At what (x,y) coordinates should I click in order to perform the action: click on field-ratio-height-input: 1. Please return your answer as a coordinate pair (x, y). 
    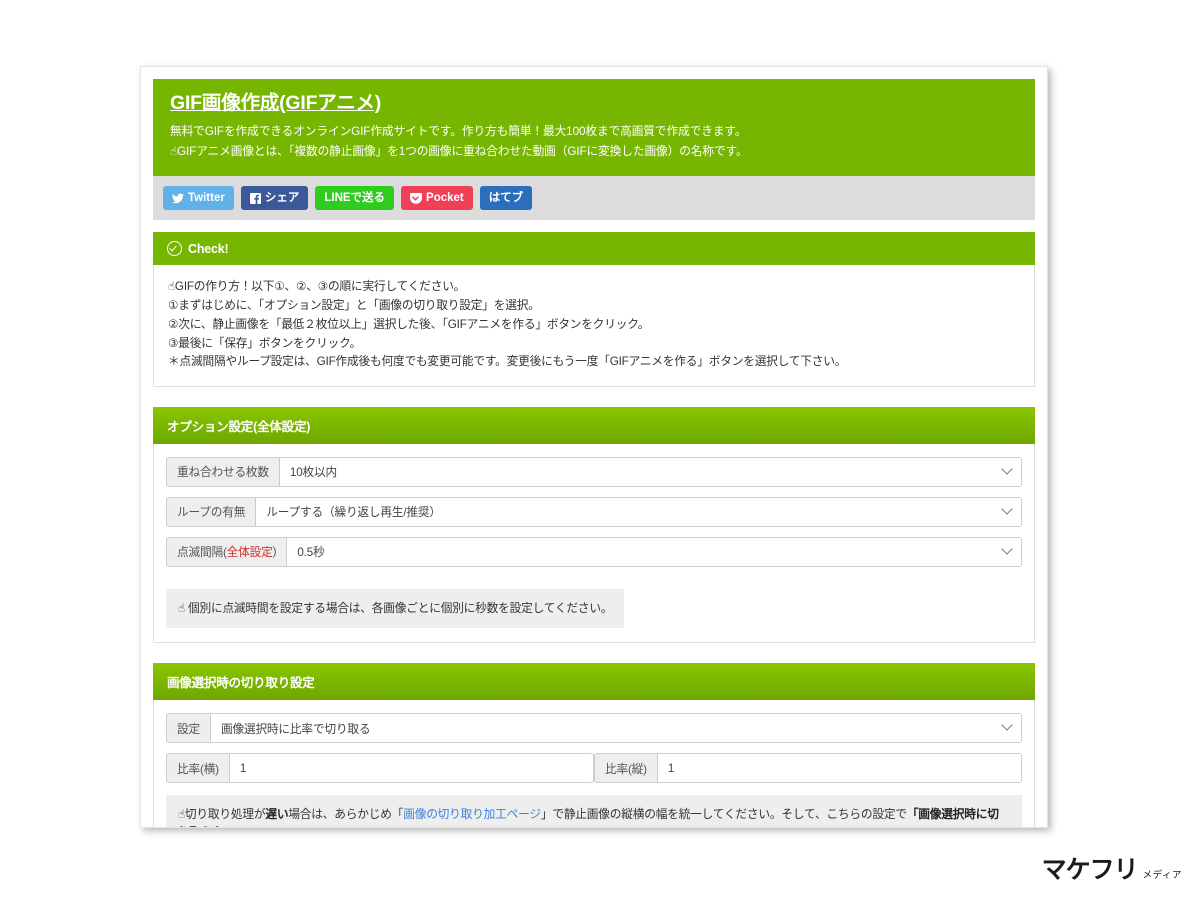
    Looking at the image, I should click on (839, 768).